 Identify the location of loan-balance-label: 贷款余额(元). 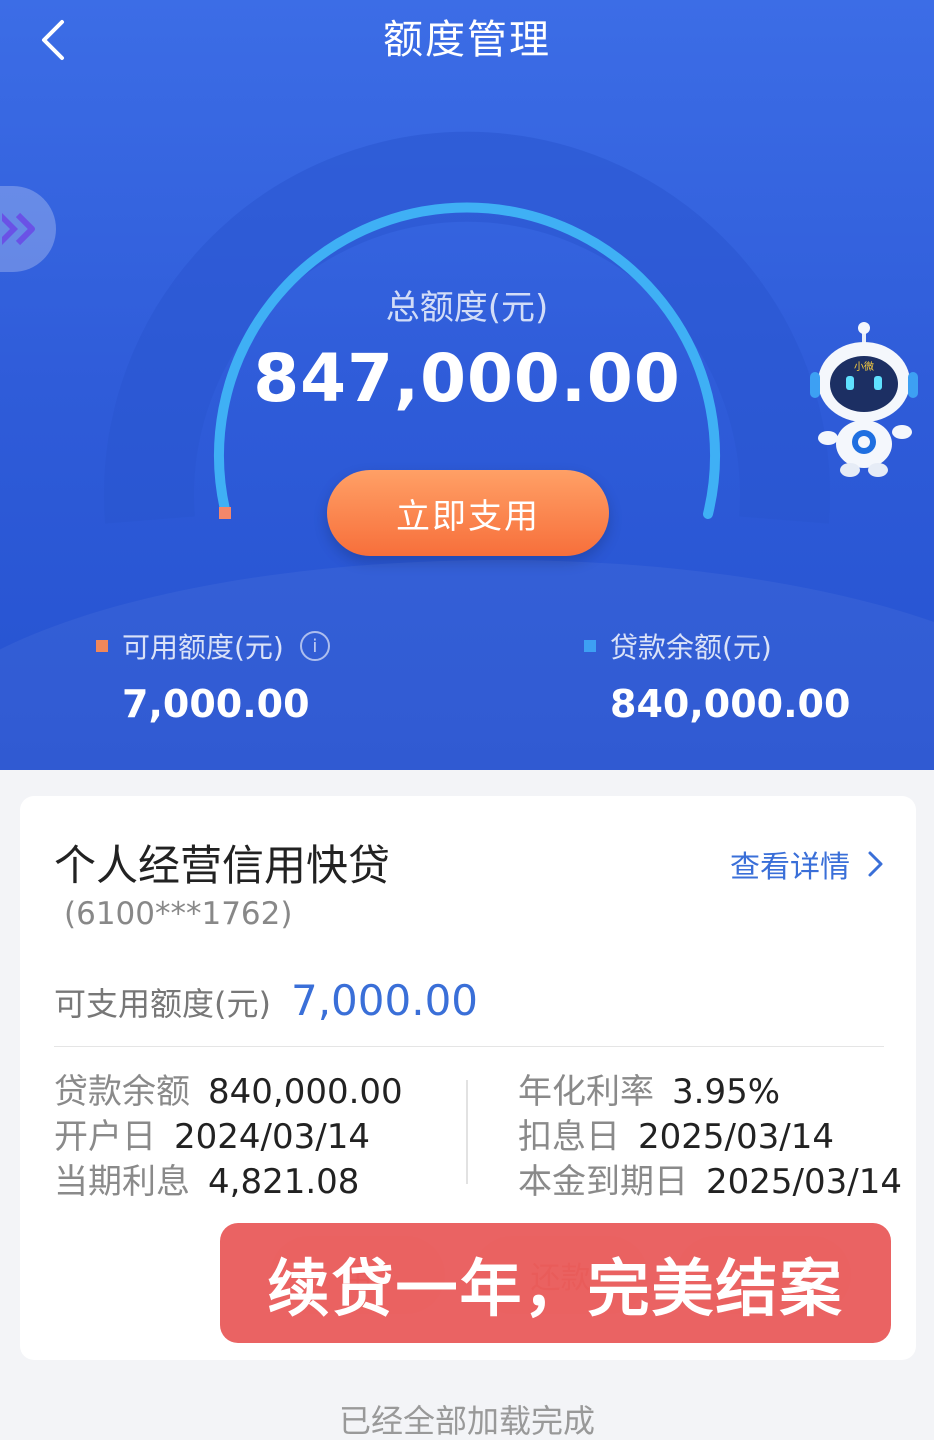
(691, 647).